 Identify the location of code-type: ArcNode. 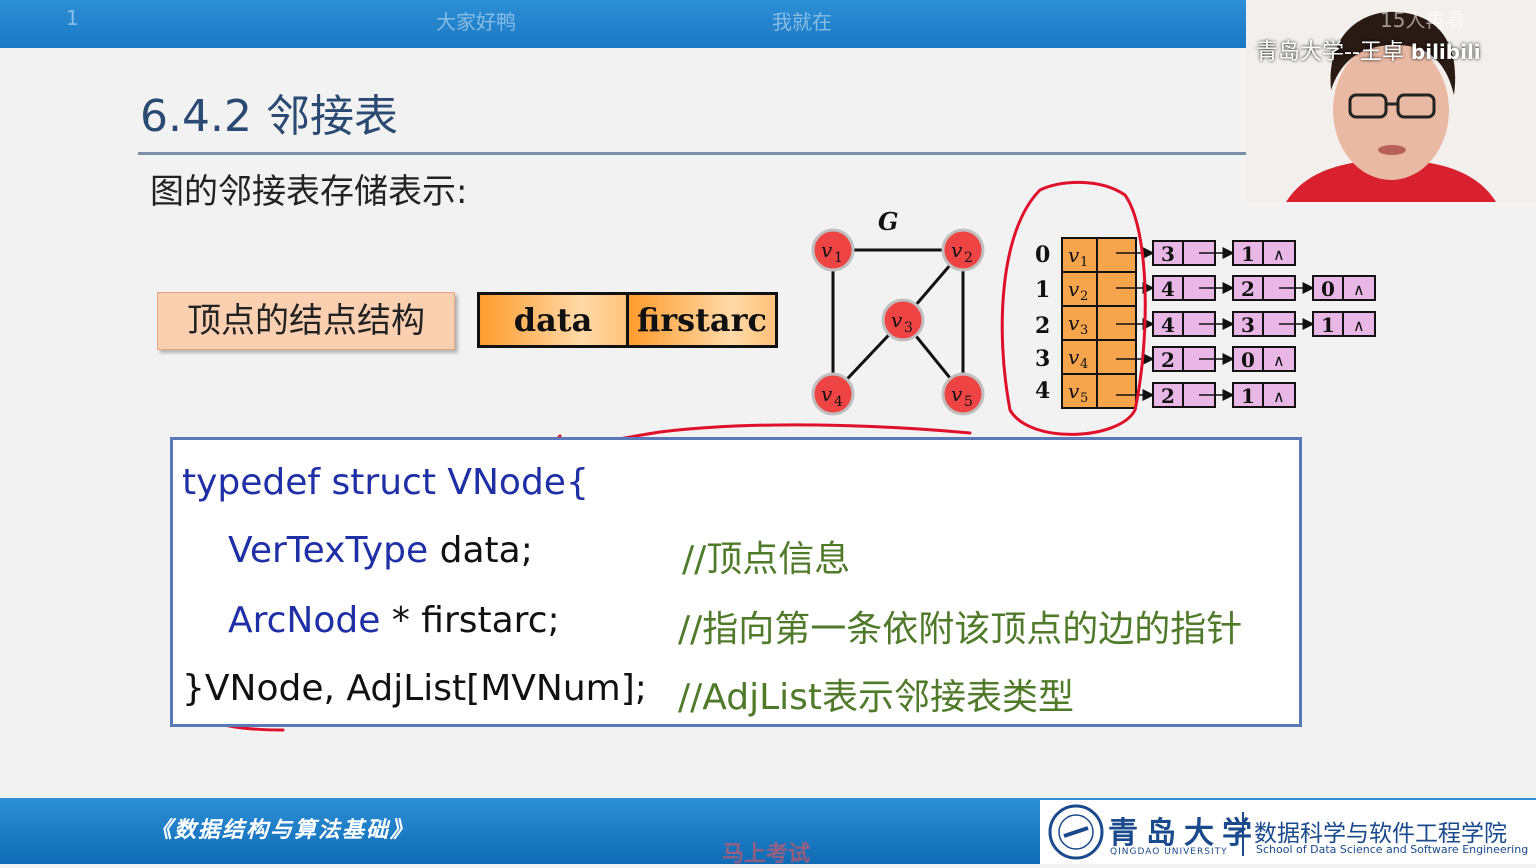
(304, 620).